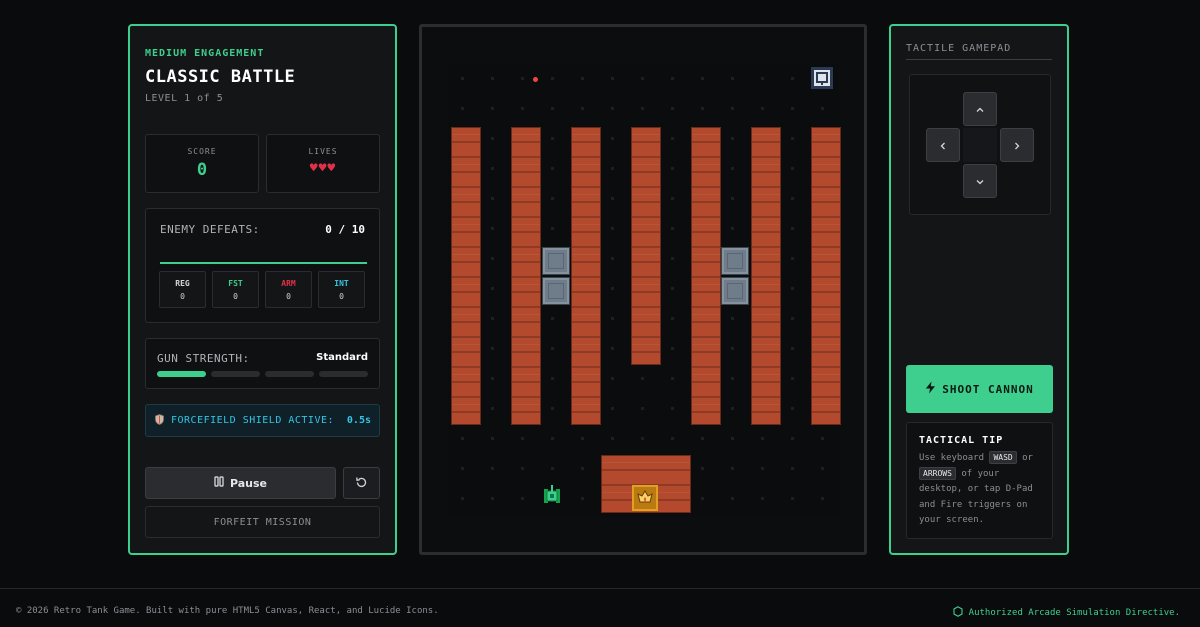 Image resolution: width=1200 pixels, height=627 pixels. Describe the element at coordinates (979, 389) in the screenshot. I see `shoot-cannon-button: SHOOT CANNON` at that location.